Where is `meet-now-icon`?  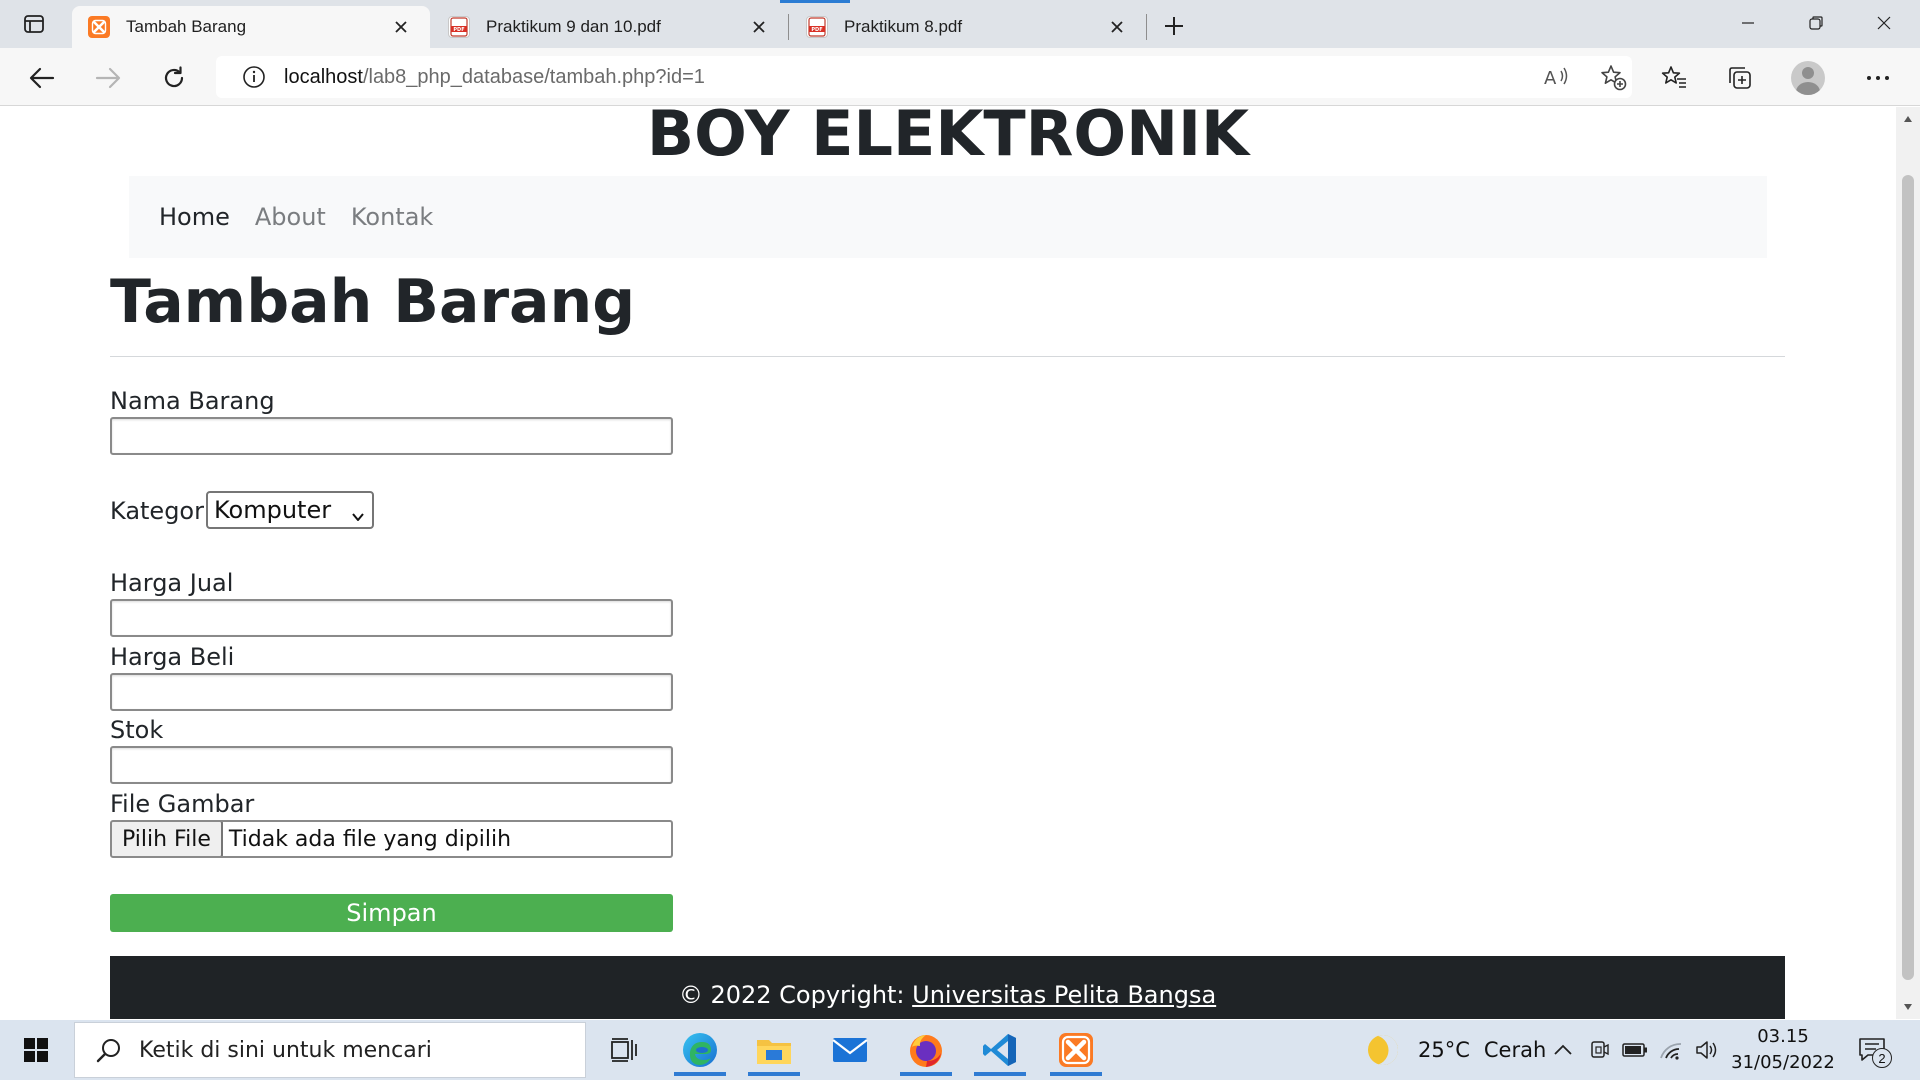 meet-now-icon is located at coordinates (1599, 1050).